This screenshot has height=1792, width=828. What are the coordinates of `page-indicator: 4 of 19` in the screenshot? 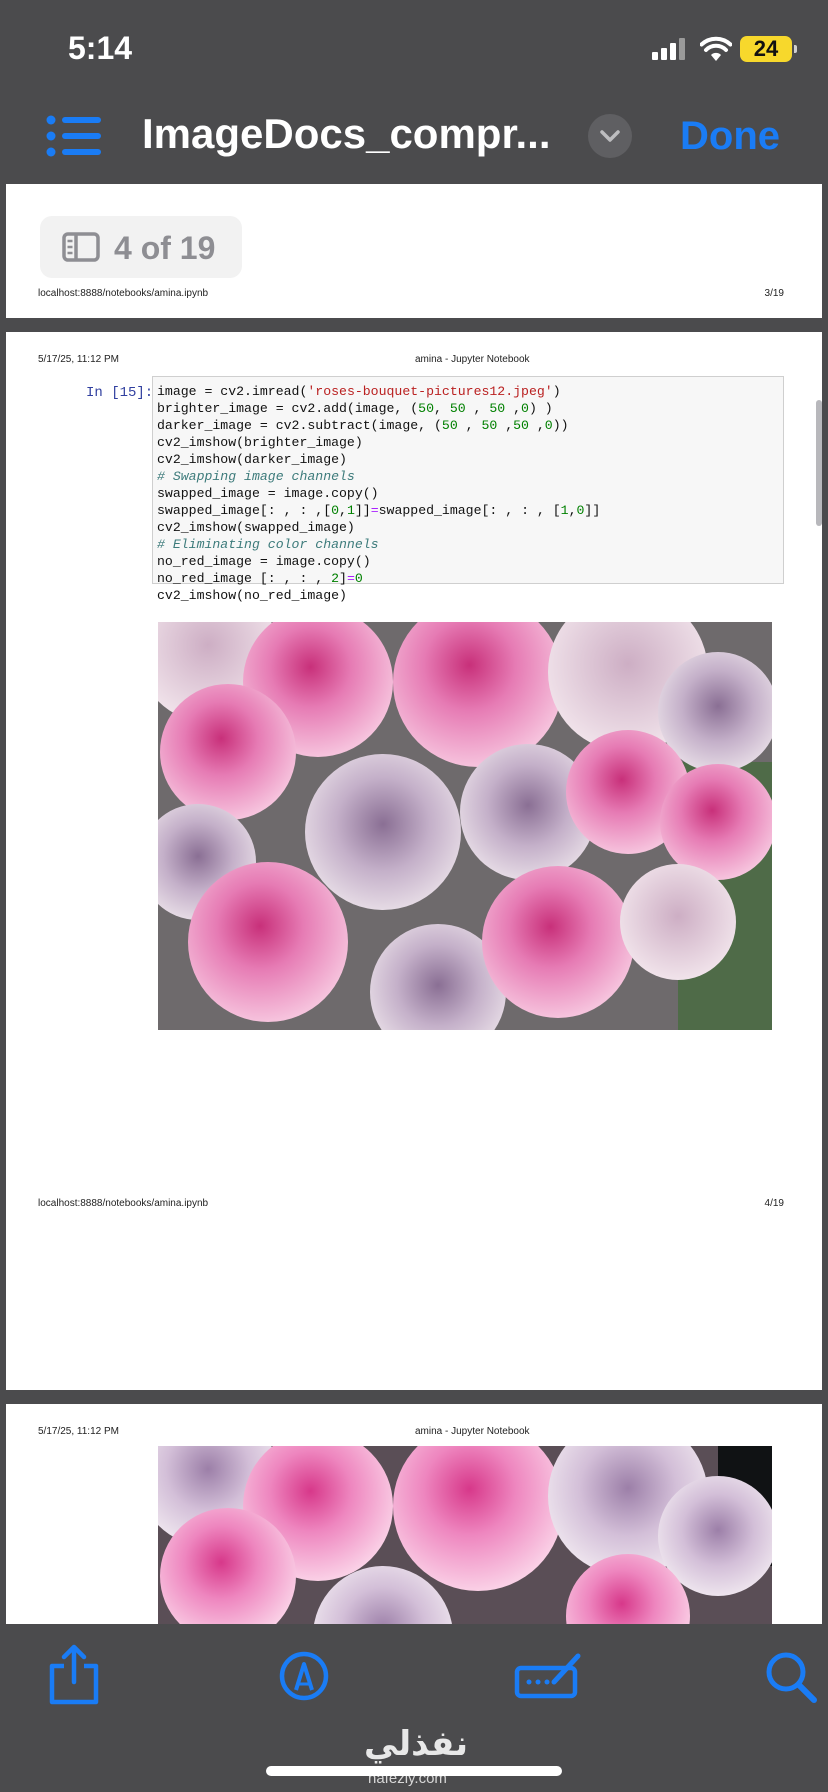 It's located at (141, 247).